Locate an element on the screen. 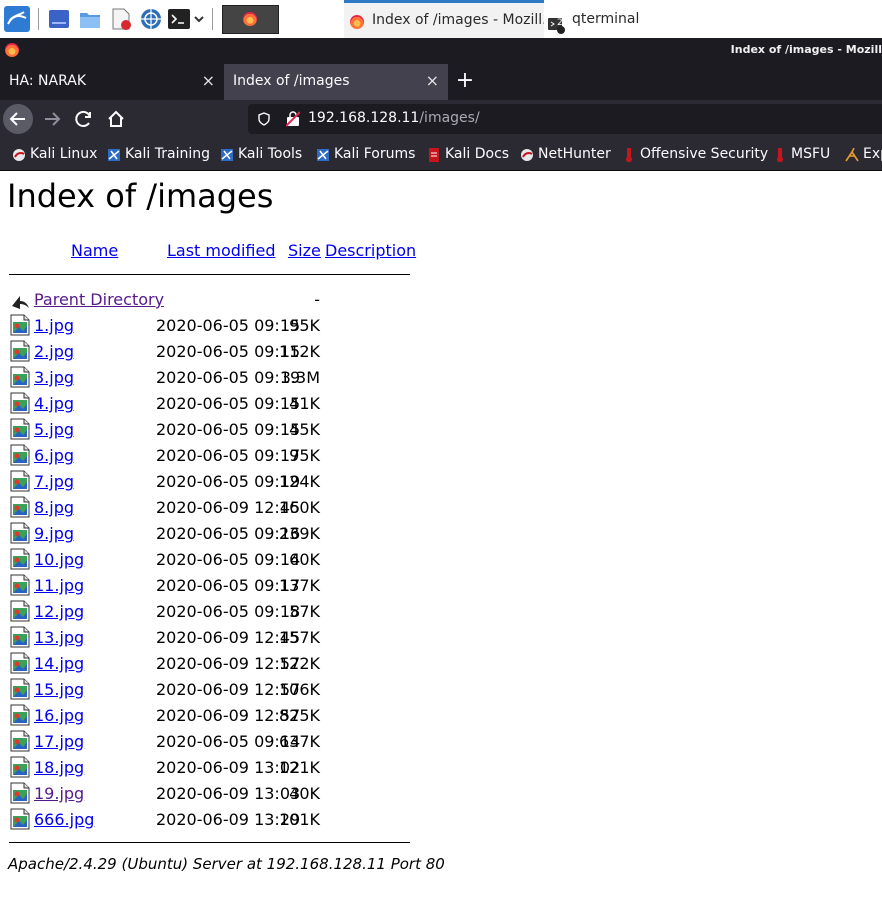  taskbar-window-qterminal: 2 qterminal is located at coordinates (614, 19).